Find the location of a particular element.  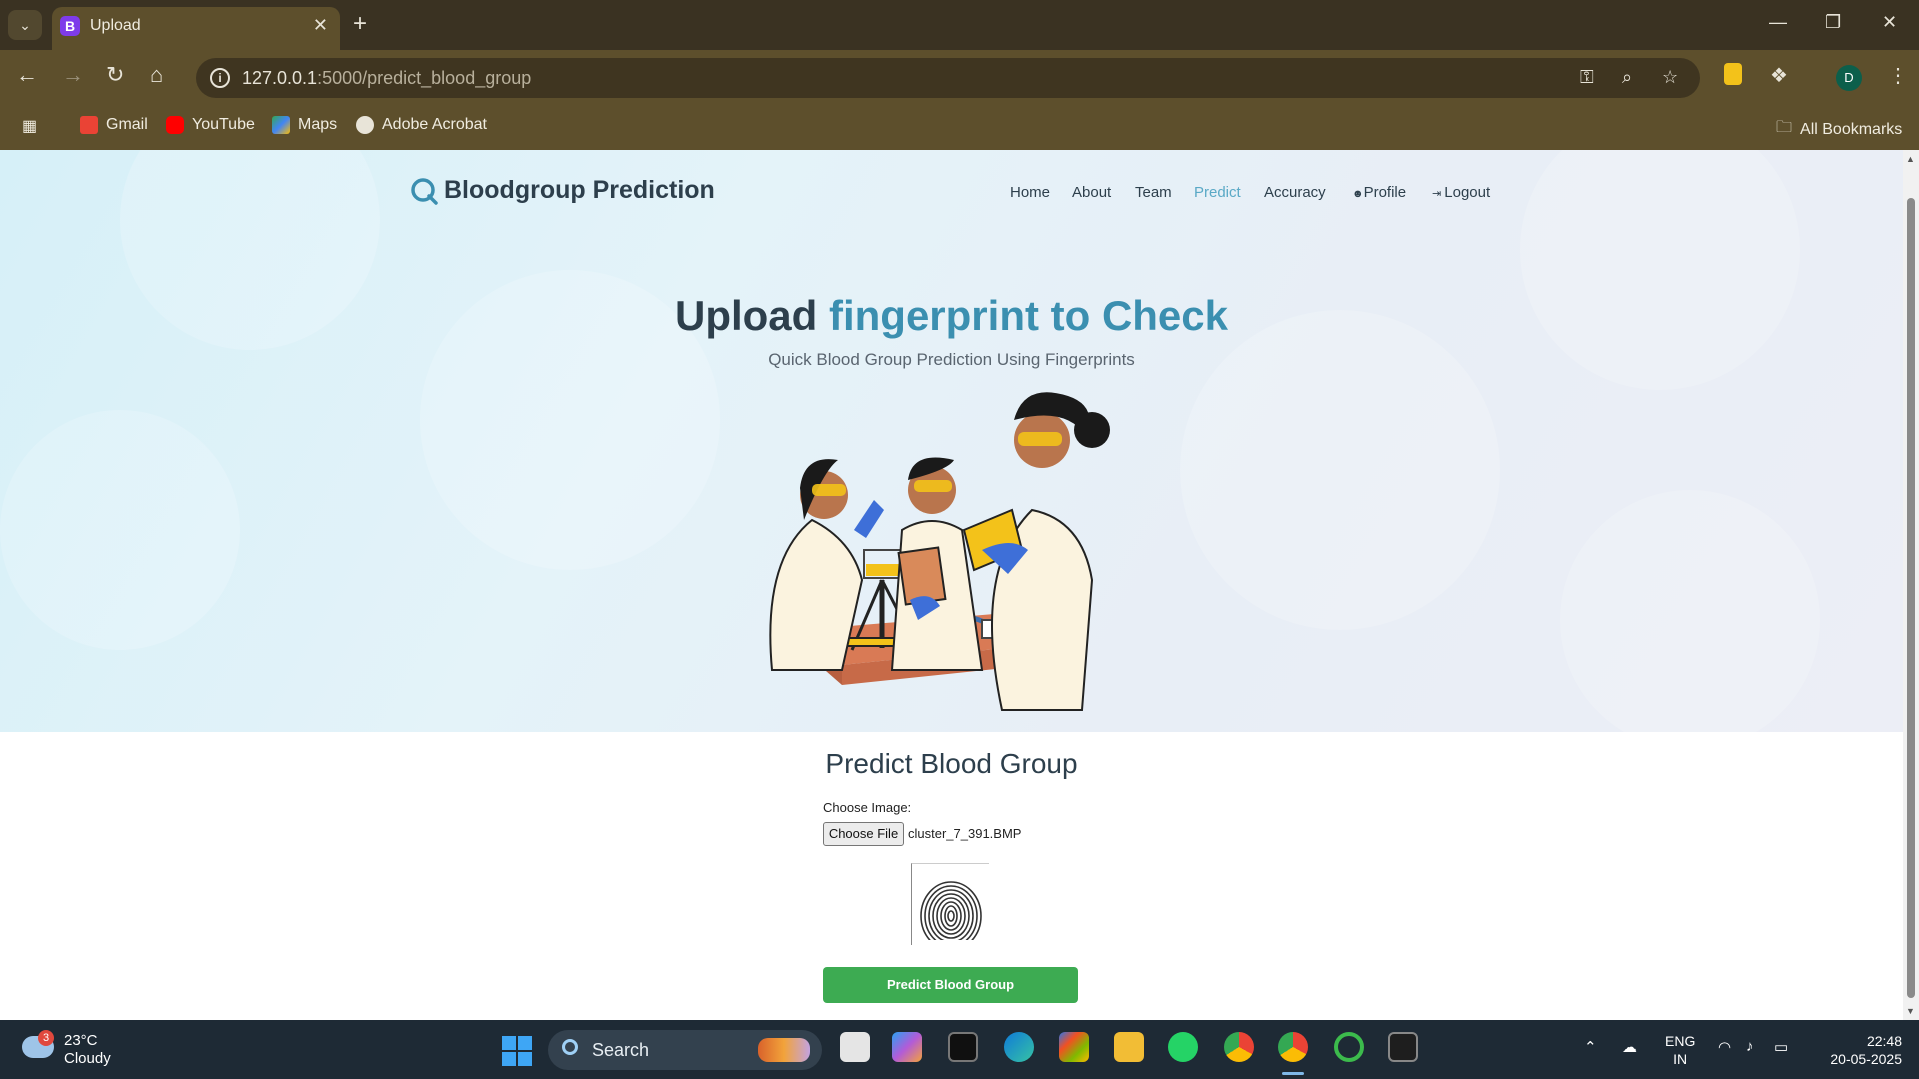

bookmark-label: YouTube is located at coordinates (223, 124).